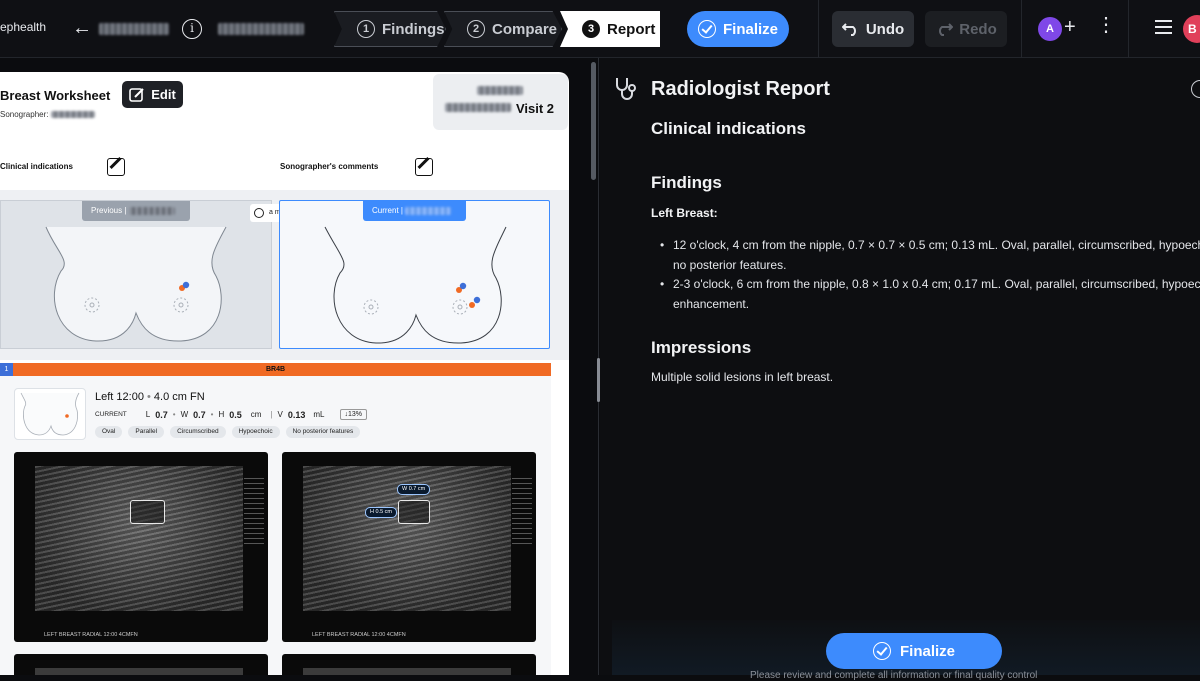 The width and height of the screenshot is (1200, 681). What do you see at coordinates (591, 29) in the screenshot?
I see `step-number: 3` at bounding box center [591, 29].